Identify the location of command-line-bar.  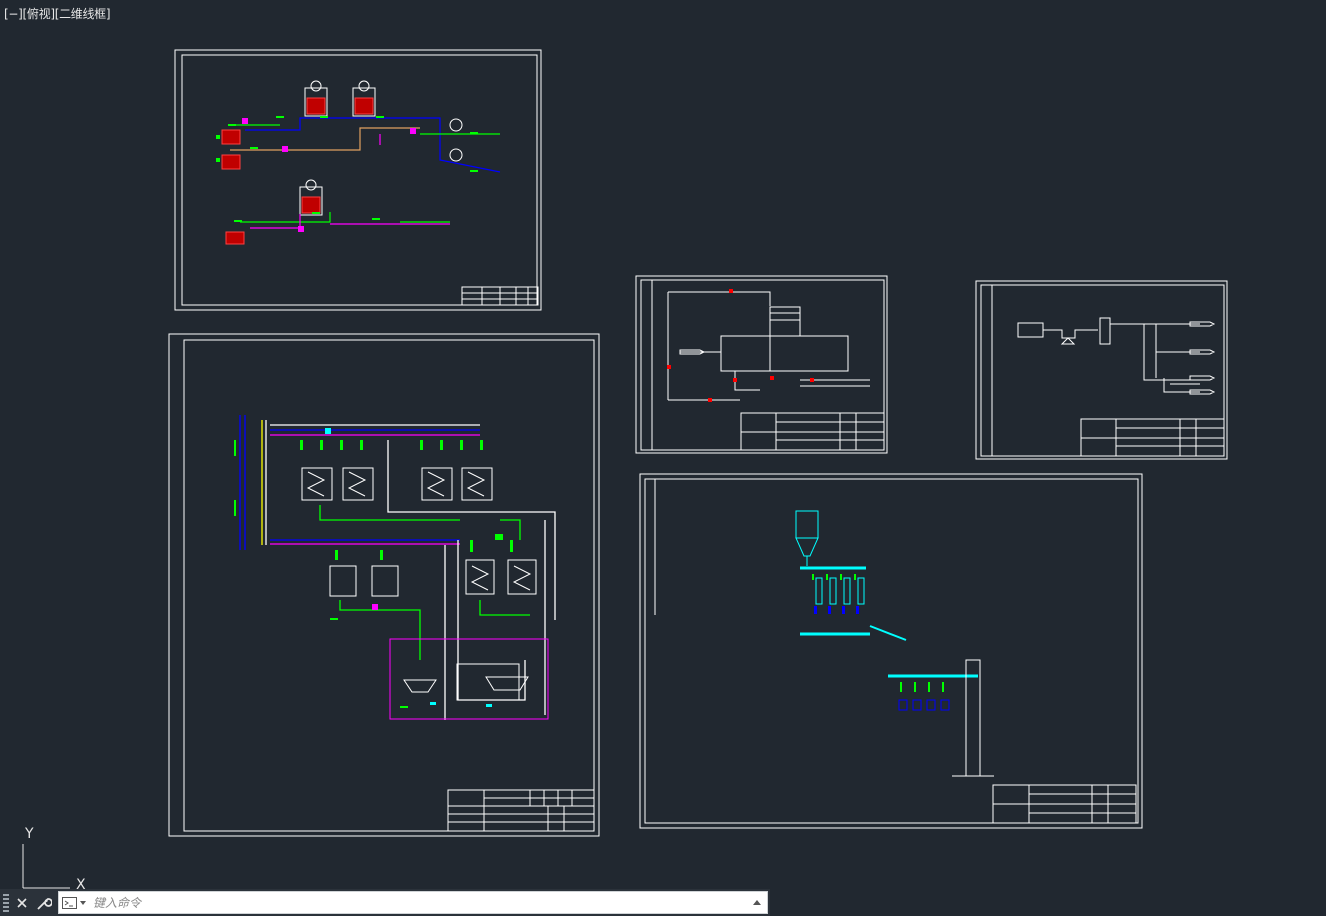
(385, 902).